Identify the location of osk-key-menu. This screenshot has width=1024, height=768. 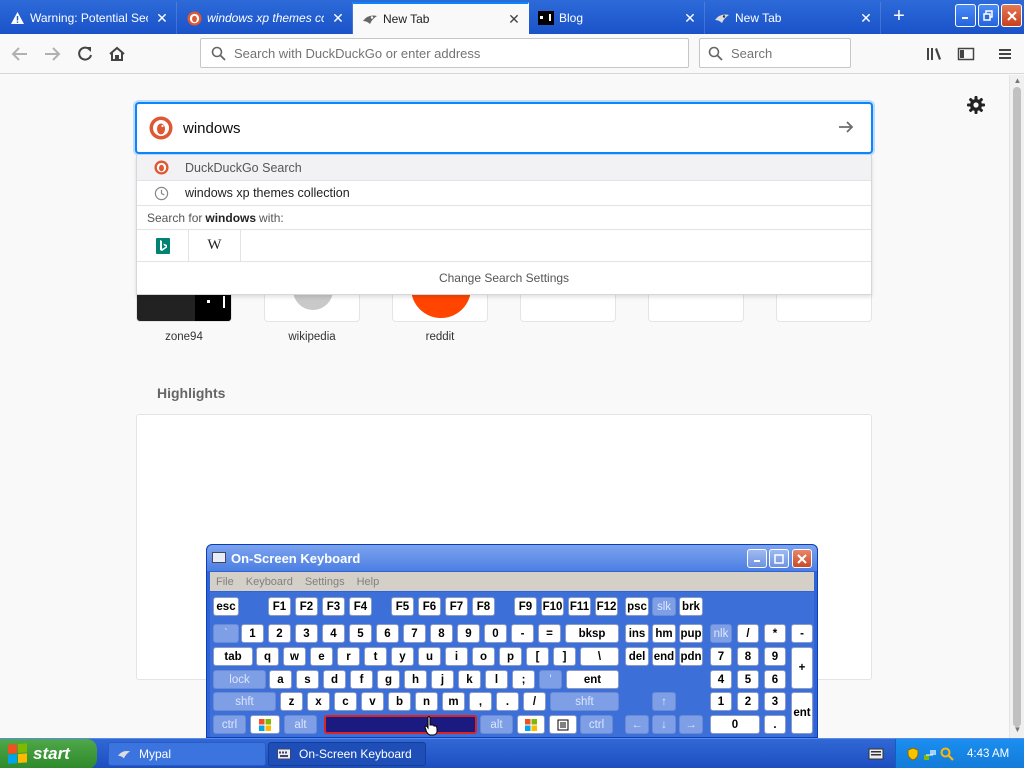
(563, 724).